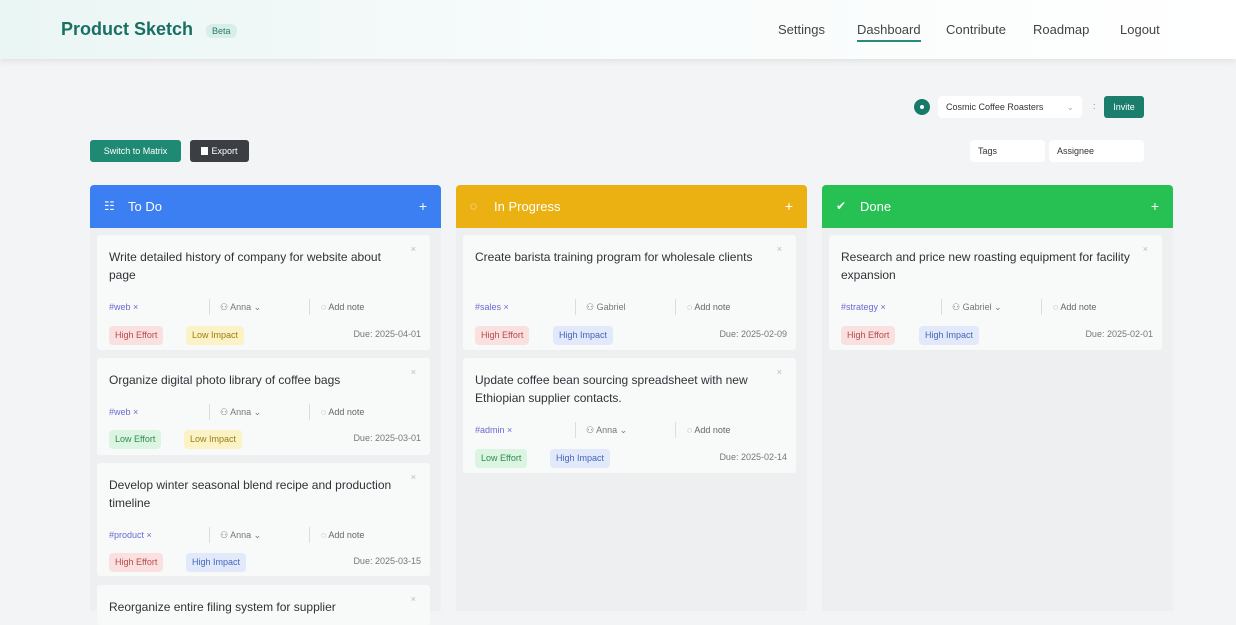 This screenshot has height=625, width=1236. I want to click on card-tag: #sales ×, so click(492, 307).